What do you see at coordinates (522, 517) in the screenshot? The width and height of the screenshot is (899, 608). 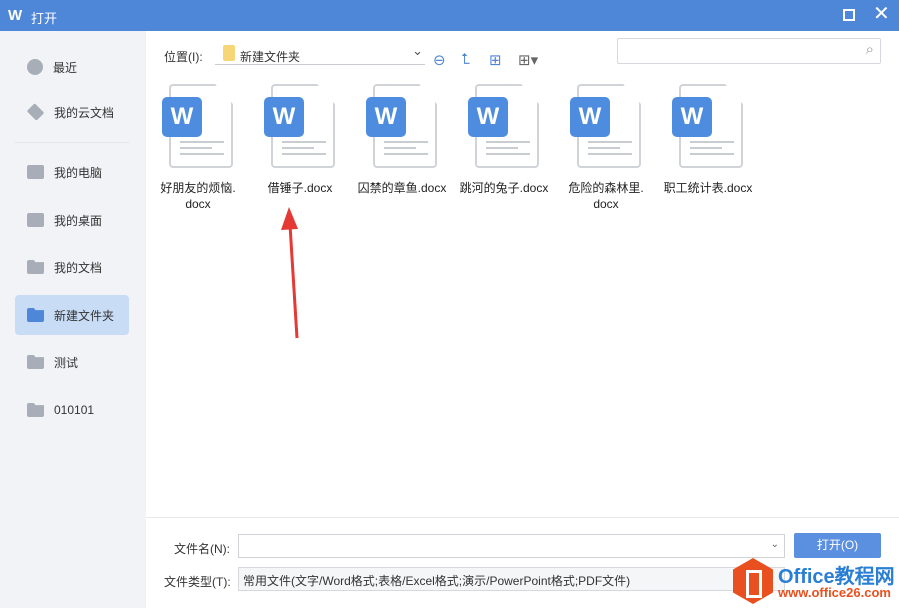 I see `divider` at bounding box center [522, 517].